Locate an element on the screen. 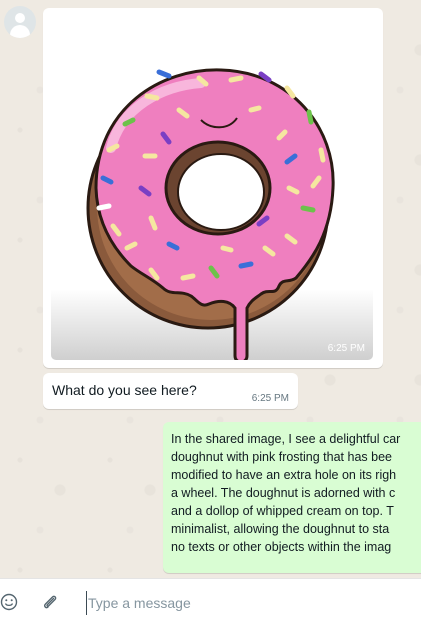 The image size is (421, 628). incoming-message-bubble: What do you see here? 6:25 PM is located at coordinates (170, 391).